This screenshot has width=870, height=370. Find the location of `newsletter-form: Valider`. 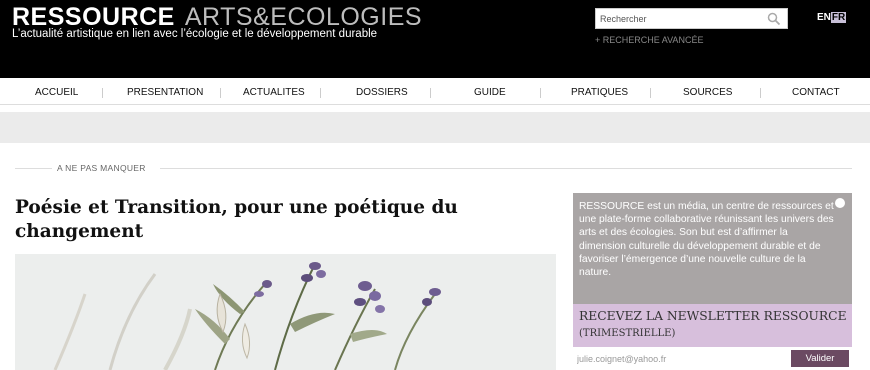

newsletter-form: Valider is located at coordinates (712, 359).